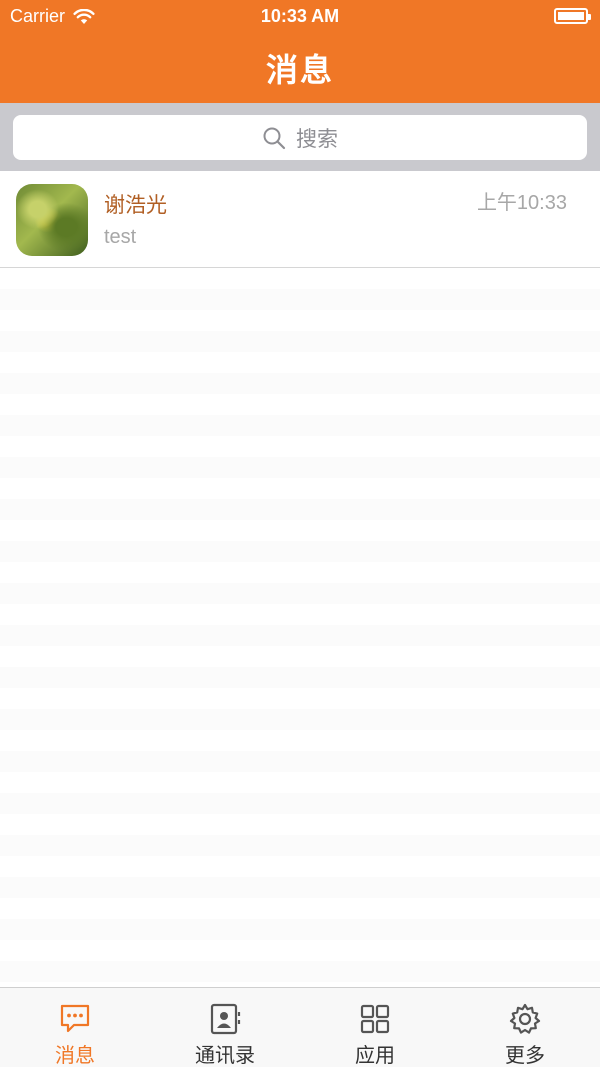 This screenshot has width=600, height=1068. I want to click on conversation-list: 谢浩光 test 上午10:33, so click(300, 219).